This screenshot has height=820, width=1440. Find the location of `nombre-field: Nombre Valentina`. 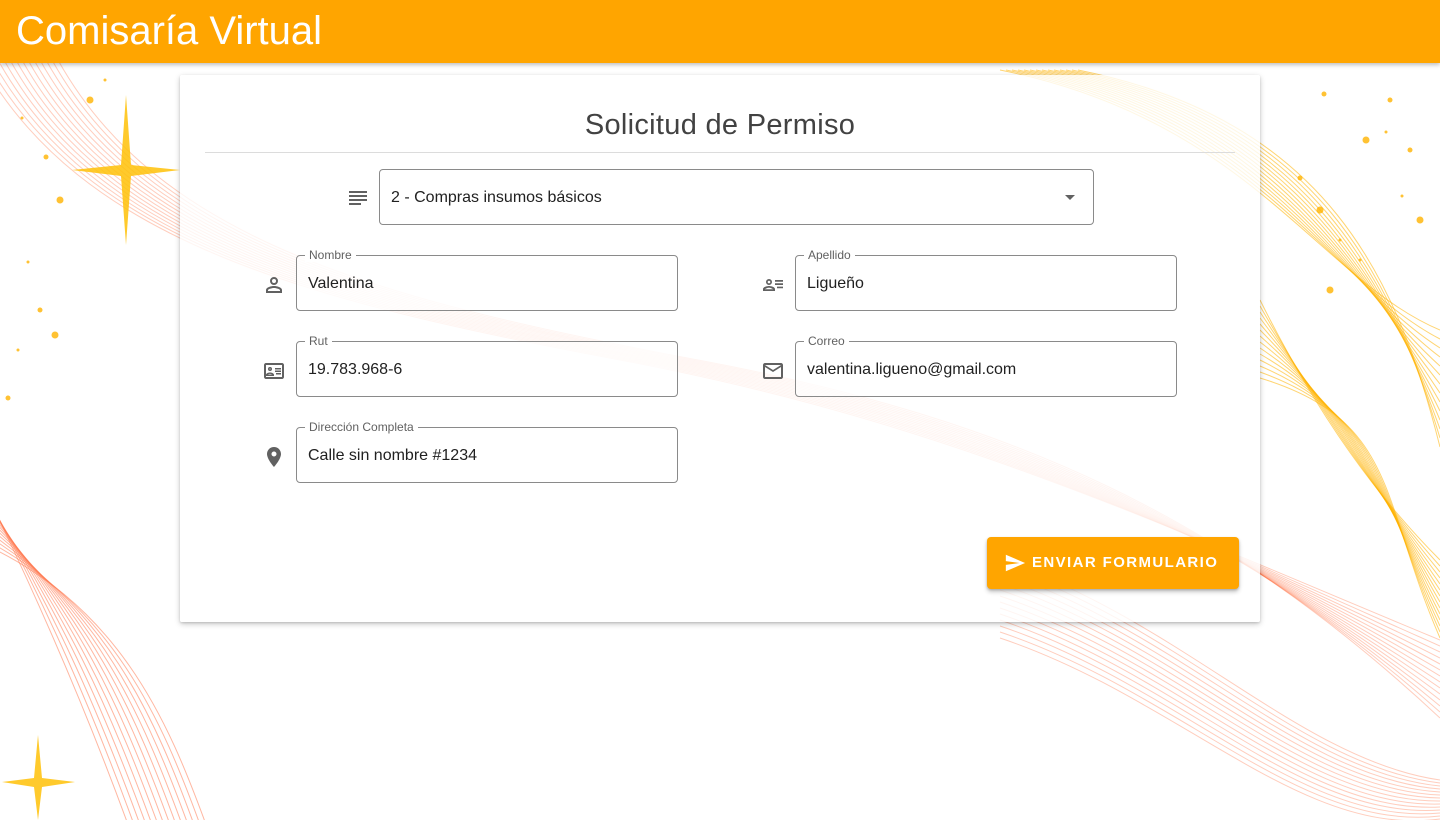

nombre-field: Nombre Valentina is located at coordinates (487, 279).